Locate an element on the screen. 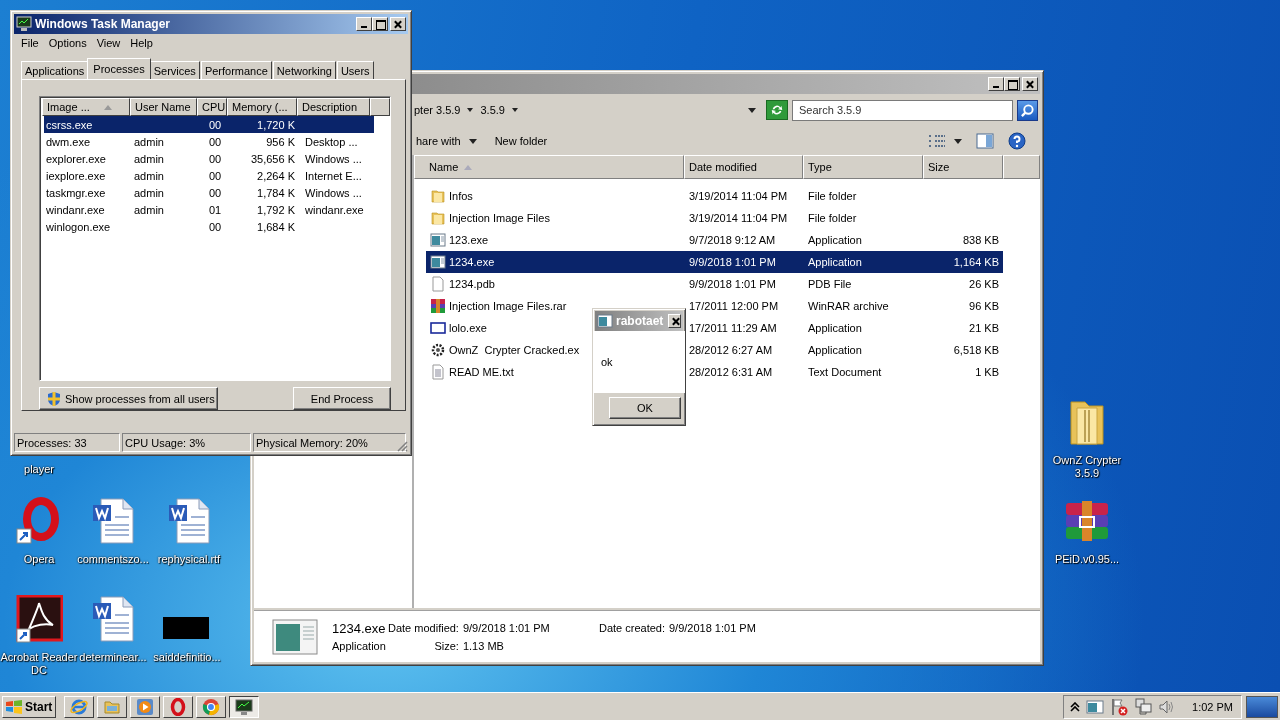 The height and width of the screenshot is (720, 1280). table-cell-text: windanr.exe is located at coordinates (334, 209).